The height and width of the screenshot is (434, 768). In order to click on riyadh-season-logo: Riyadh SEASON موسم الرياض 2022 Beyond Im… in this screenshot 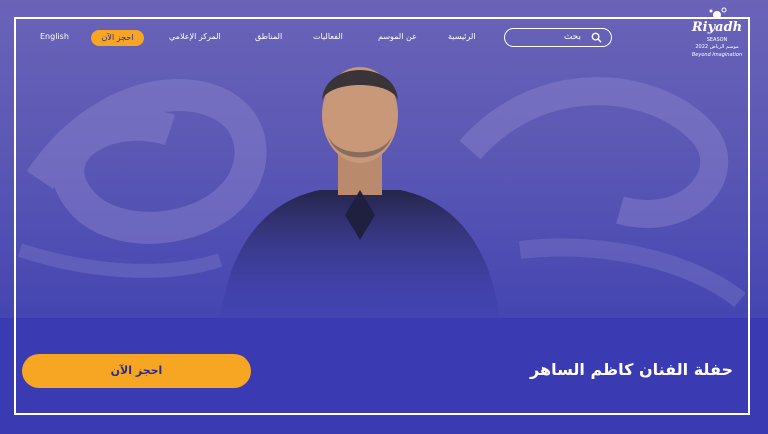, I will do `click(717, 38)`.